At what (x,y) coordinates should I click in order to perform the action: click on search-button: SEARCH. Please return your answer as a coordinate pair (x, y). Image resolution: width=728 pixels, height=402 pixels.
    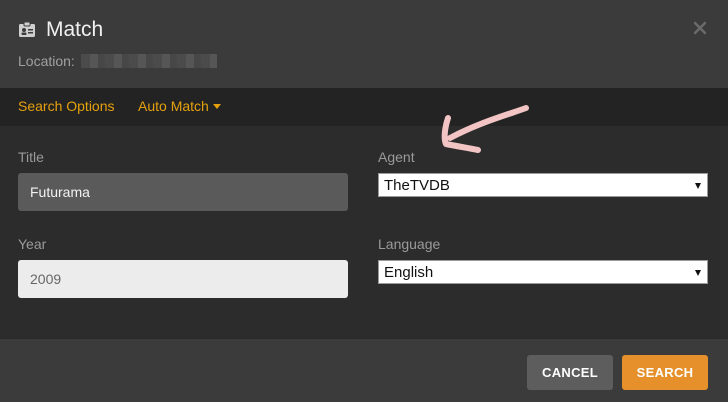
    Looking at the image, I should click on (665, 372).